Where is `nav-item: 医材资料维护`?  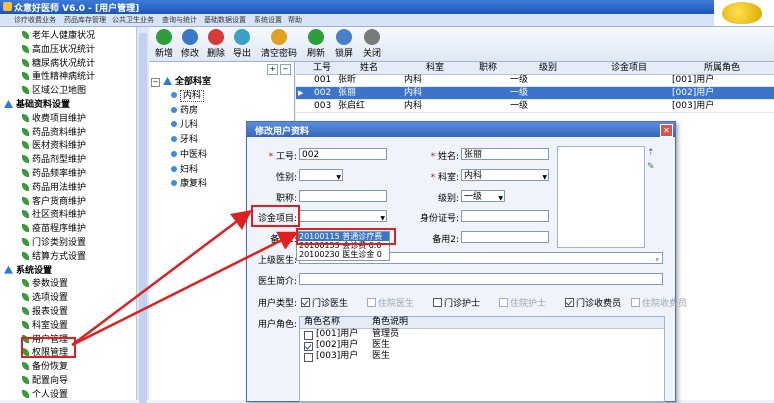
nav-item: 医材资料维护 is located at coordinates (54, 146).